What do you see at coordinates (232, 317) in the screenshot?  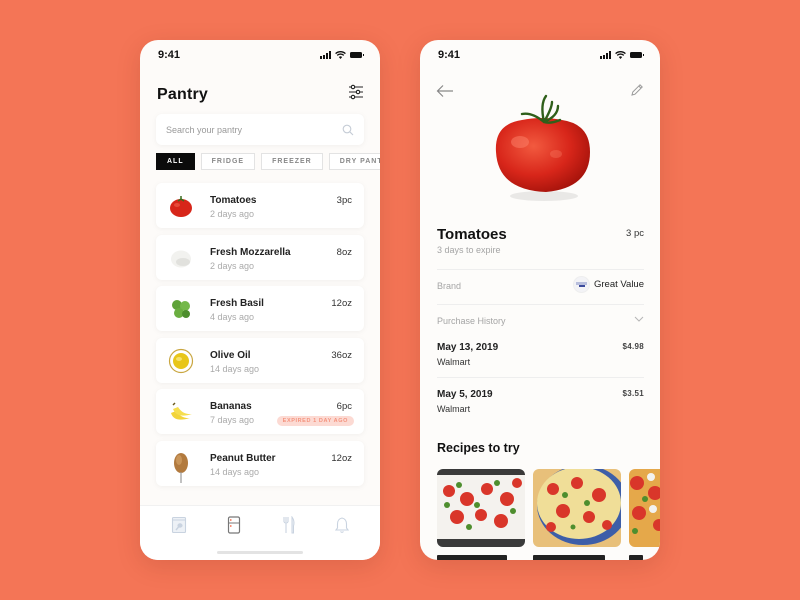 I see `item-age: 4 days ago` at bounding box center [232, 317].